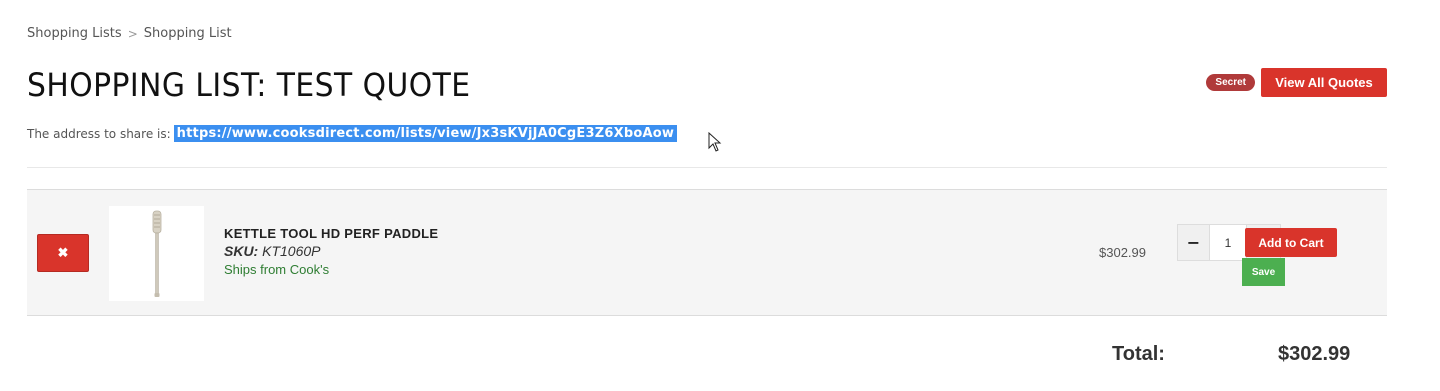  What do you see at coordinates (1228, 242) in the screenshot?
I see `quantity-input` at bounding box center [1228, 242].